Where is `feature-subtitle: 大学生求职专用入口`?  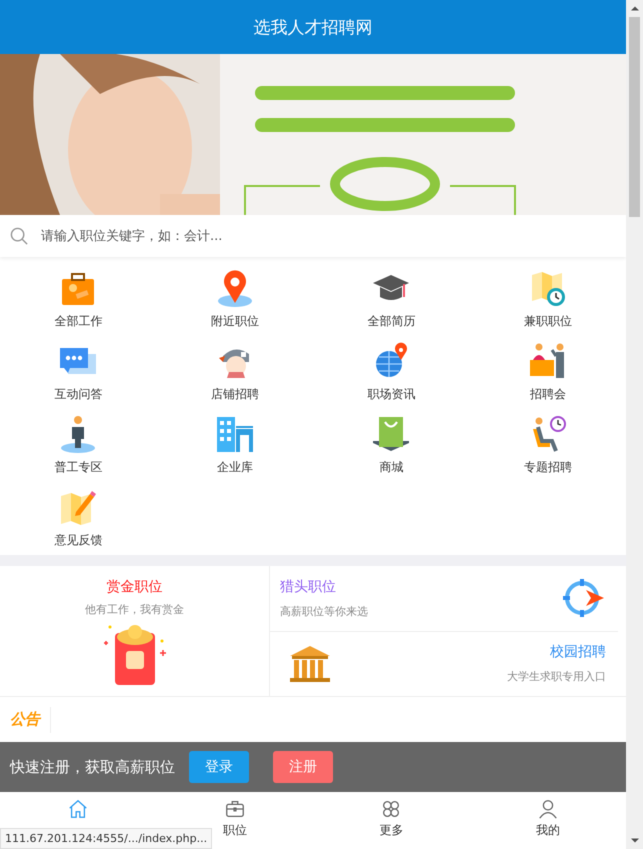
feature-subtitle: 大学生求职专用入口 is located at coordinates (556, 676).